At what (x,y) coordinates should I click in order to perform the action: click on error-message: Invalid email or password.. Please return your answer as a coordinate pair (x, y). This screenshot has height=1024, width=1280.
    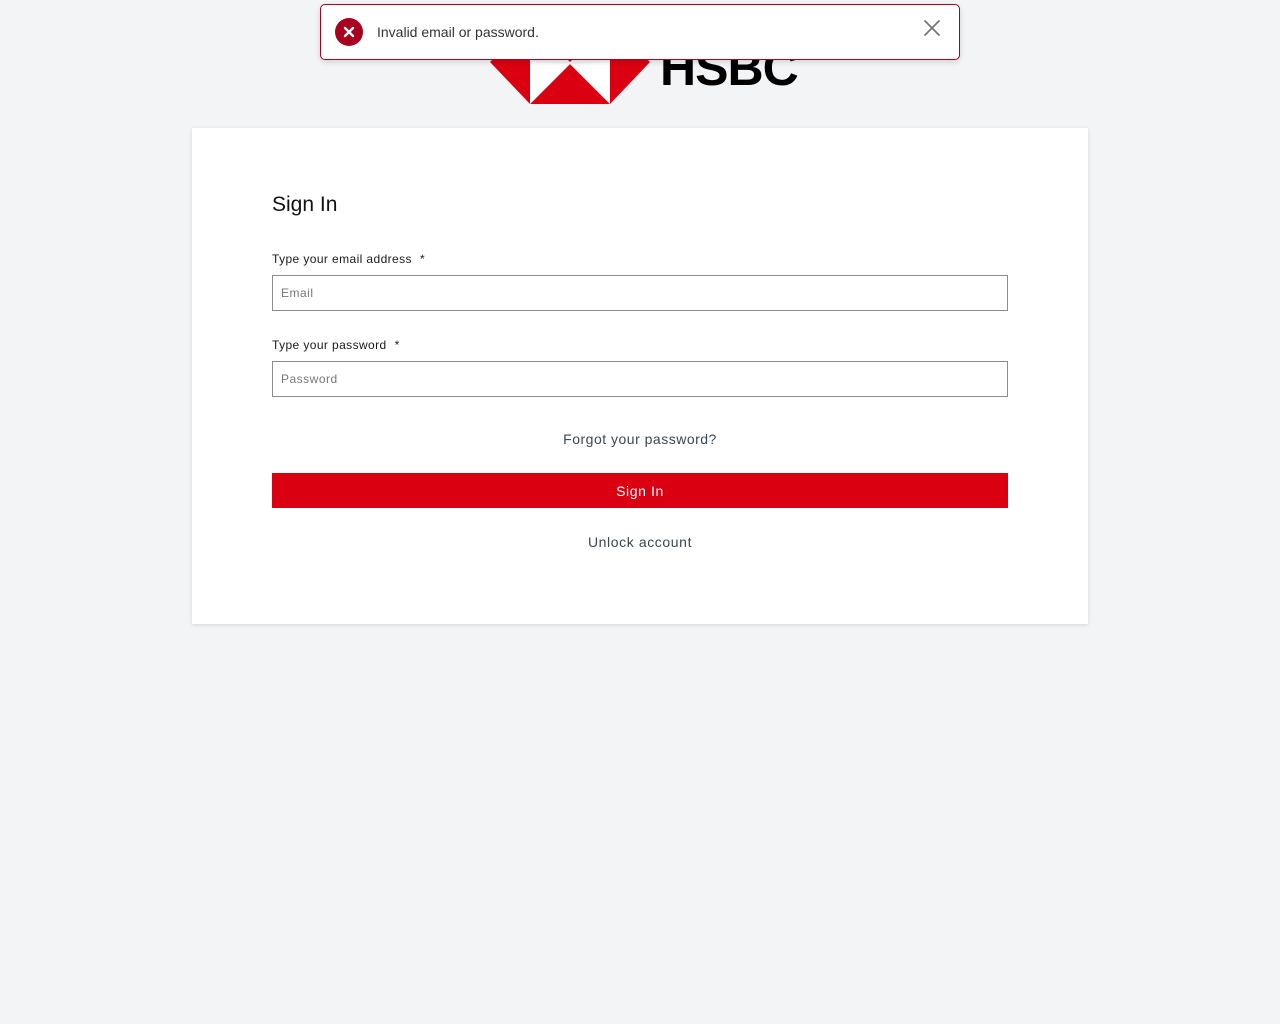
    Looking at the image, I should click on (458, 32).